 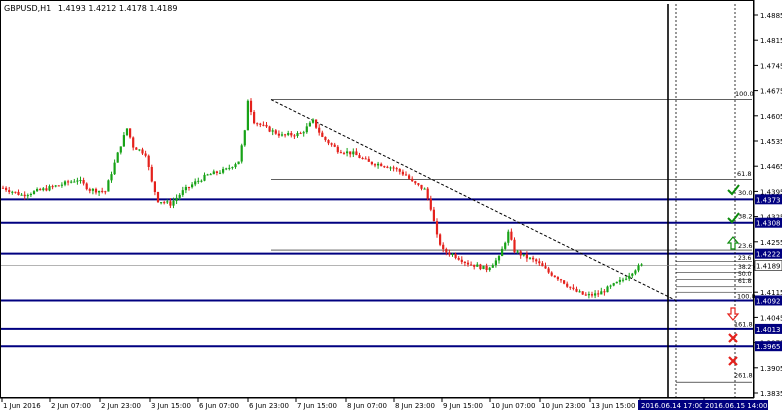 What do you see at coordinates (317, 406) in the screenshot?
I see `time-tick-label: 7 Jun 15:00` at bounding box center [317, 406].